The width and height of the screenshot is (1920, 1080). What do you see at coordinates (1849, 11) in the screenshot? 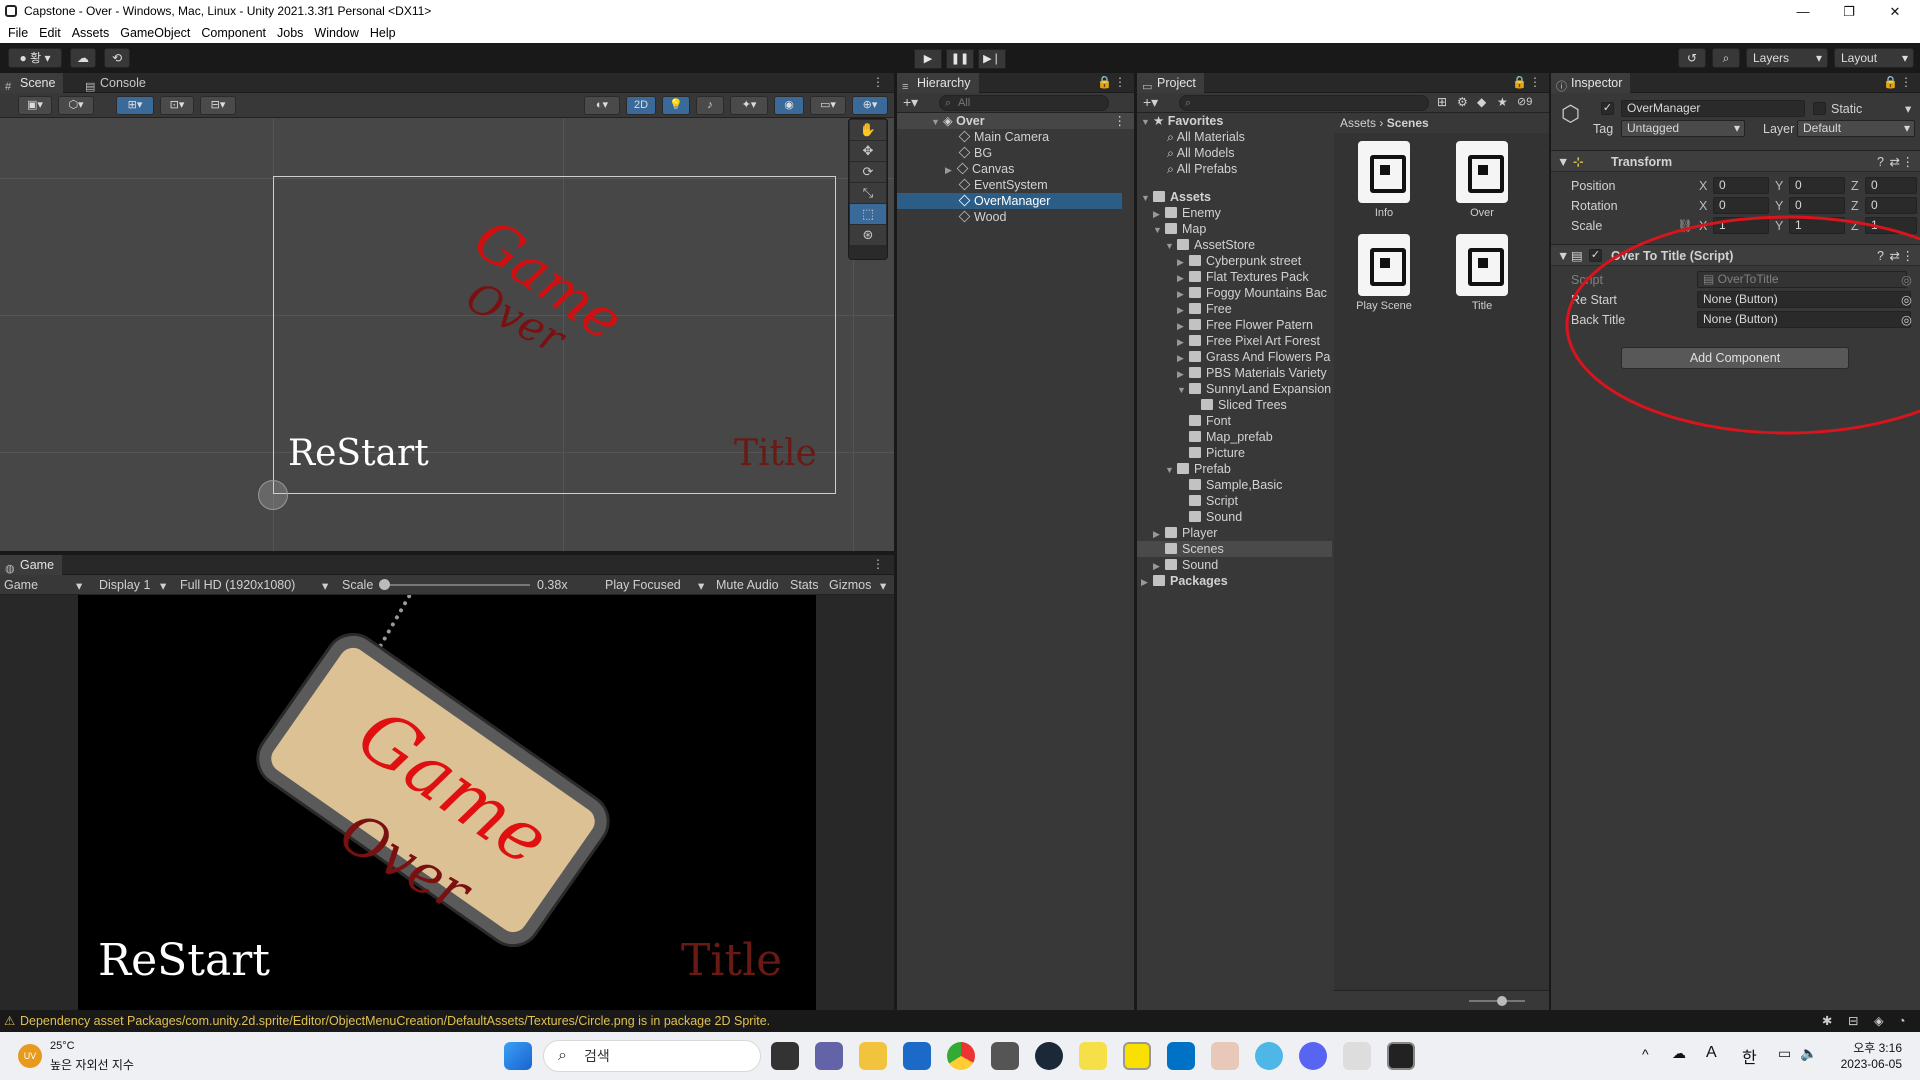
I see `maximize-button: ❐` at bounding box center [1849, 11].